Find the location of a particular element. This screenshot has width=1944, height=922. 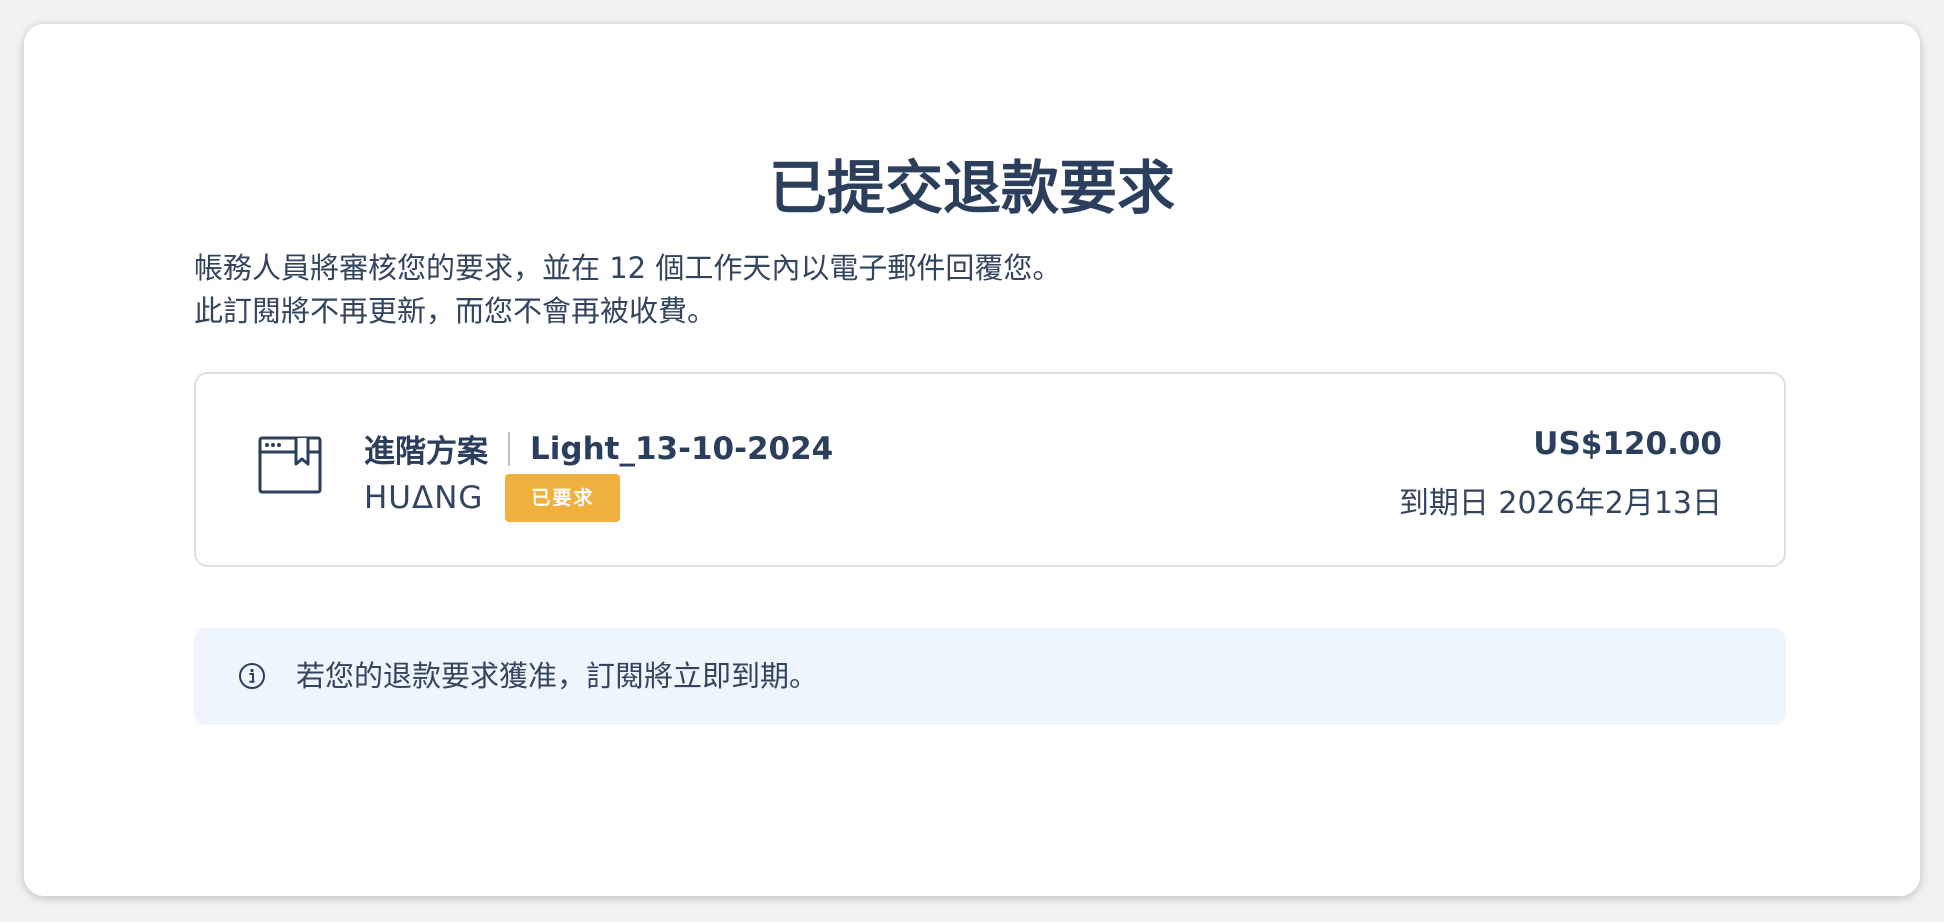

browser-bookmark-icon is located at coordinates (290, 465).